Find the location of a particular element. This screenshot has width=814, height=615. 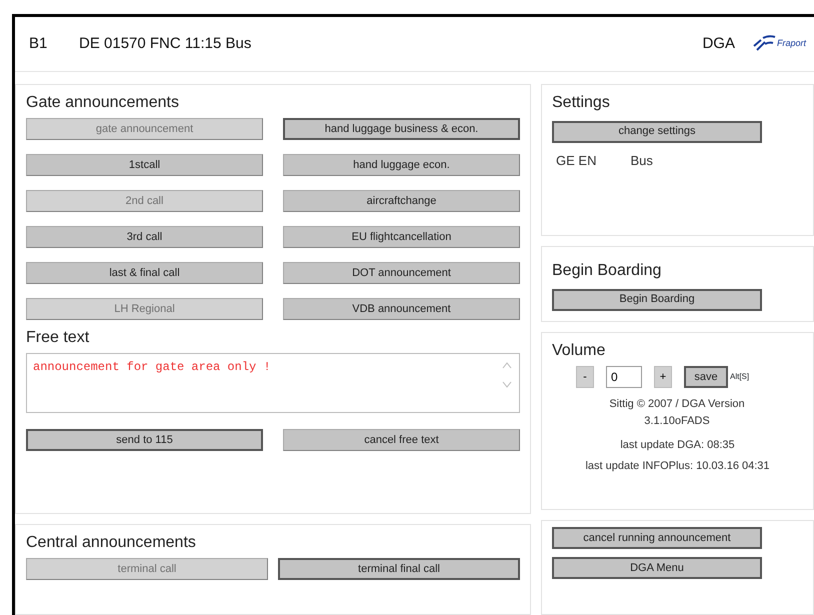

action-button: hand luggage econ. is located at coordinates (401, 165).